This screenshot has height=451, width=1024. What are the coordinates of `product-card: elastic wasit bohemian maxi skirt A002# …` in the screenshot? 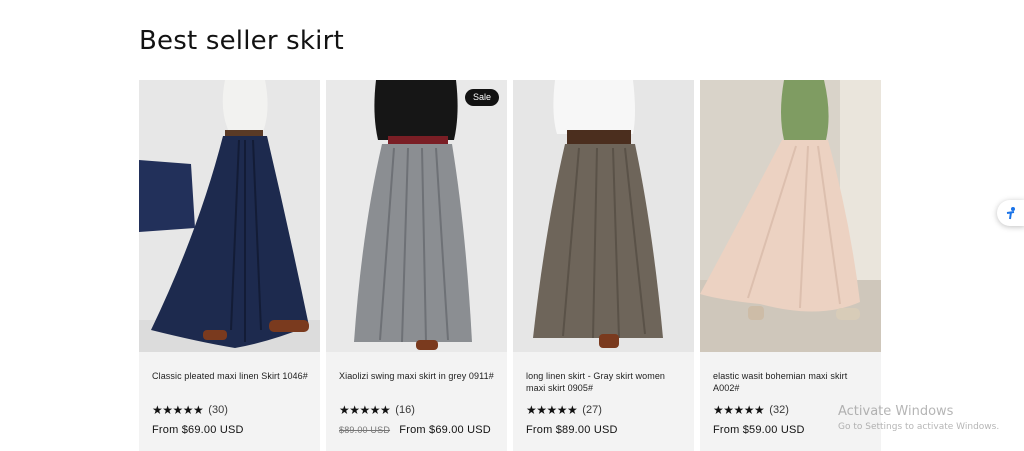 It's located at (790, 265).